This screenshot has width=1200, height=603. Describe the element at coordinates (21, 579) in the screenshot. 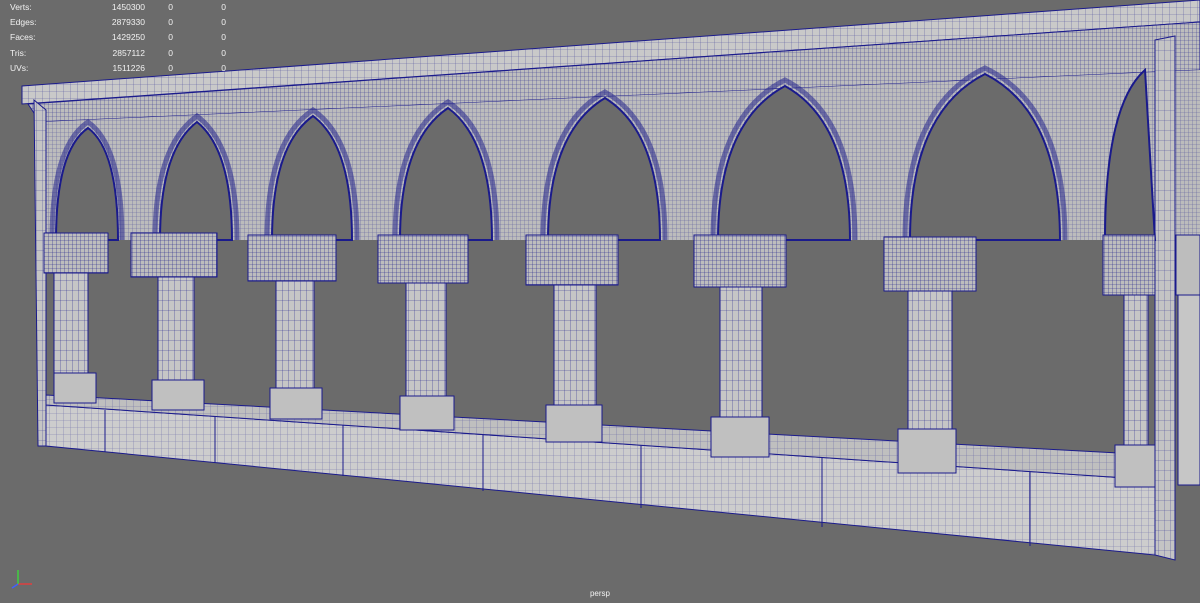

I see `axis-gizmo-icon` at that location.